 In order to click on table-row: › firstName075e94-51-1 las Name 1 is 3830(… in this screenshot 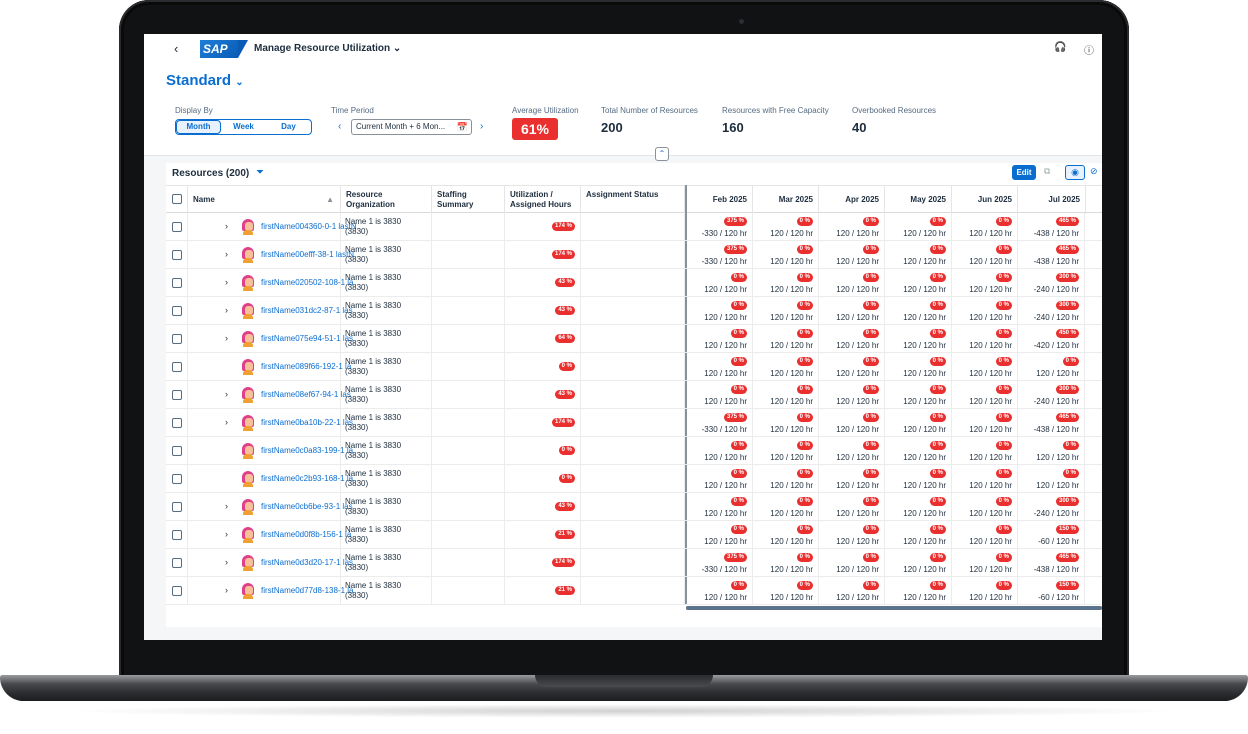, I will do `click(634, 339)`.